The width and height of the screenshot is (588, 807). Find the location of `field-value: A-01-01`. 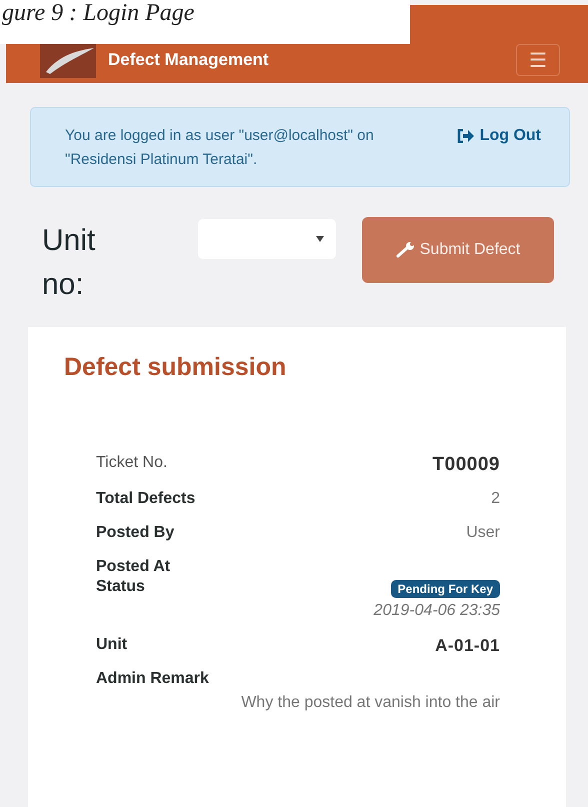

field-value: A-01-01 is located at coordinates (467, 646).